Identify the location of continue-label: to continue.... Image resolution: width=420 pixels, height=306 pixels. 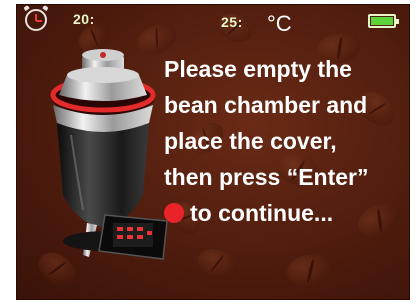
(262, 213).